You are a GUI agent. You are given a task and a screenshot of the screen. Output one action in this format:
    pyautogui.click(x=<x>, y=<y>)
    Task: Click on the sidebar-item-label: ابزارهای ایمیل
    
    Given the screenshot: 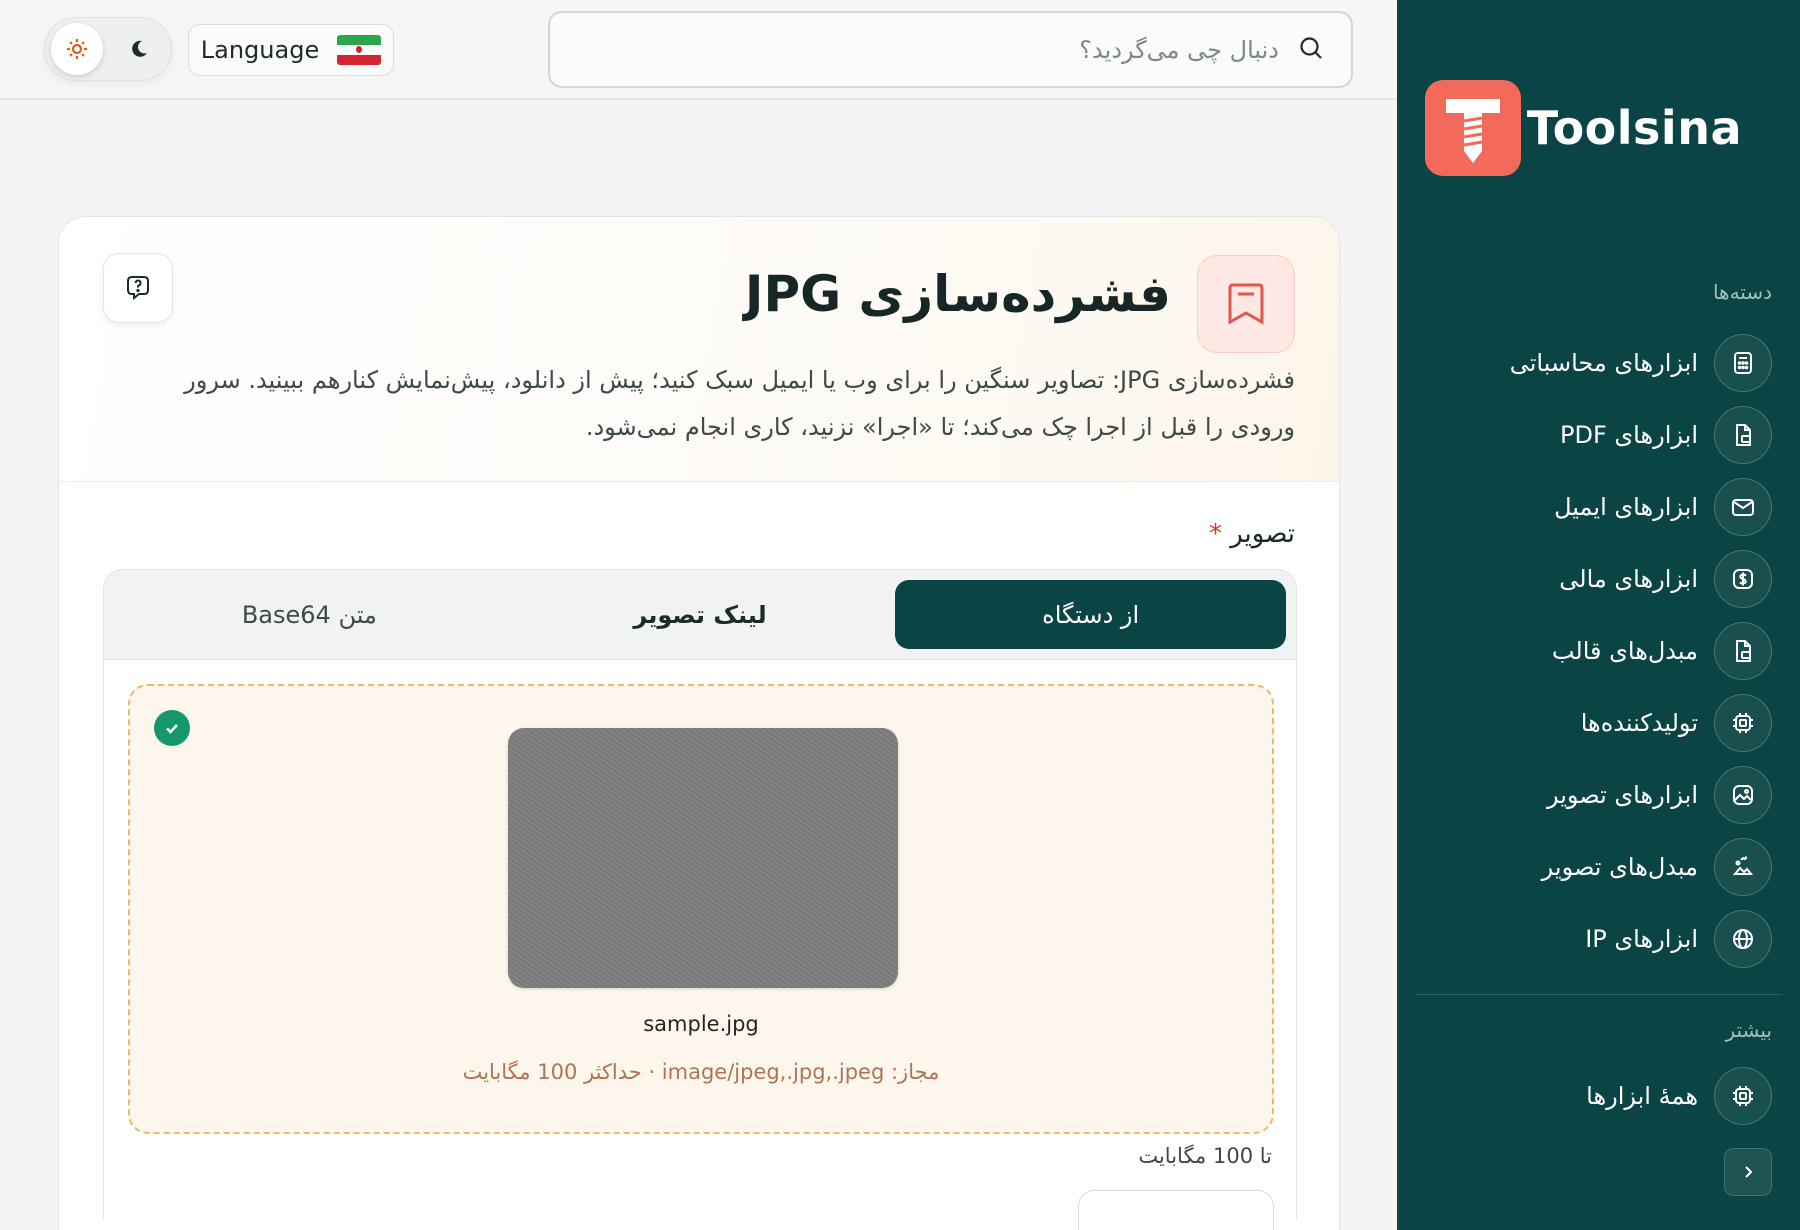 What is the action you would take?
    pyautogui.click(x=1626, y=507)
    